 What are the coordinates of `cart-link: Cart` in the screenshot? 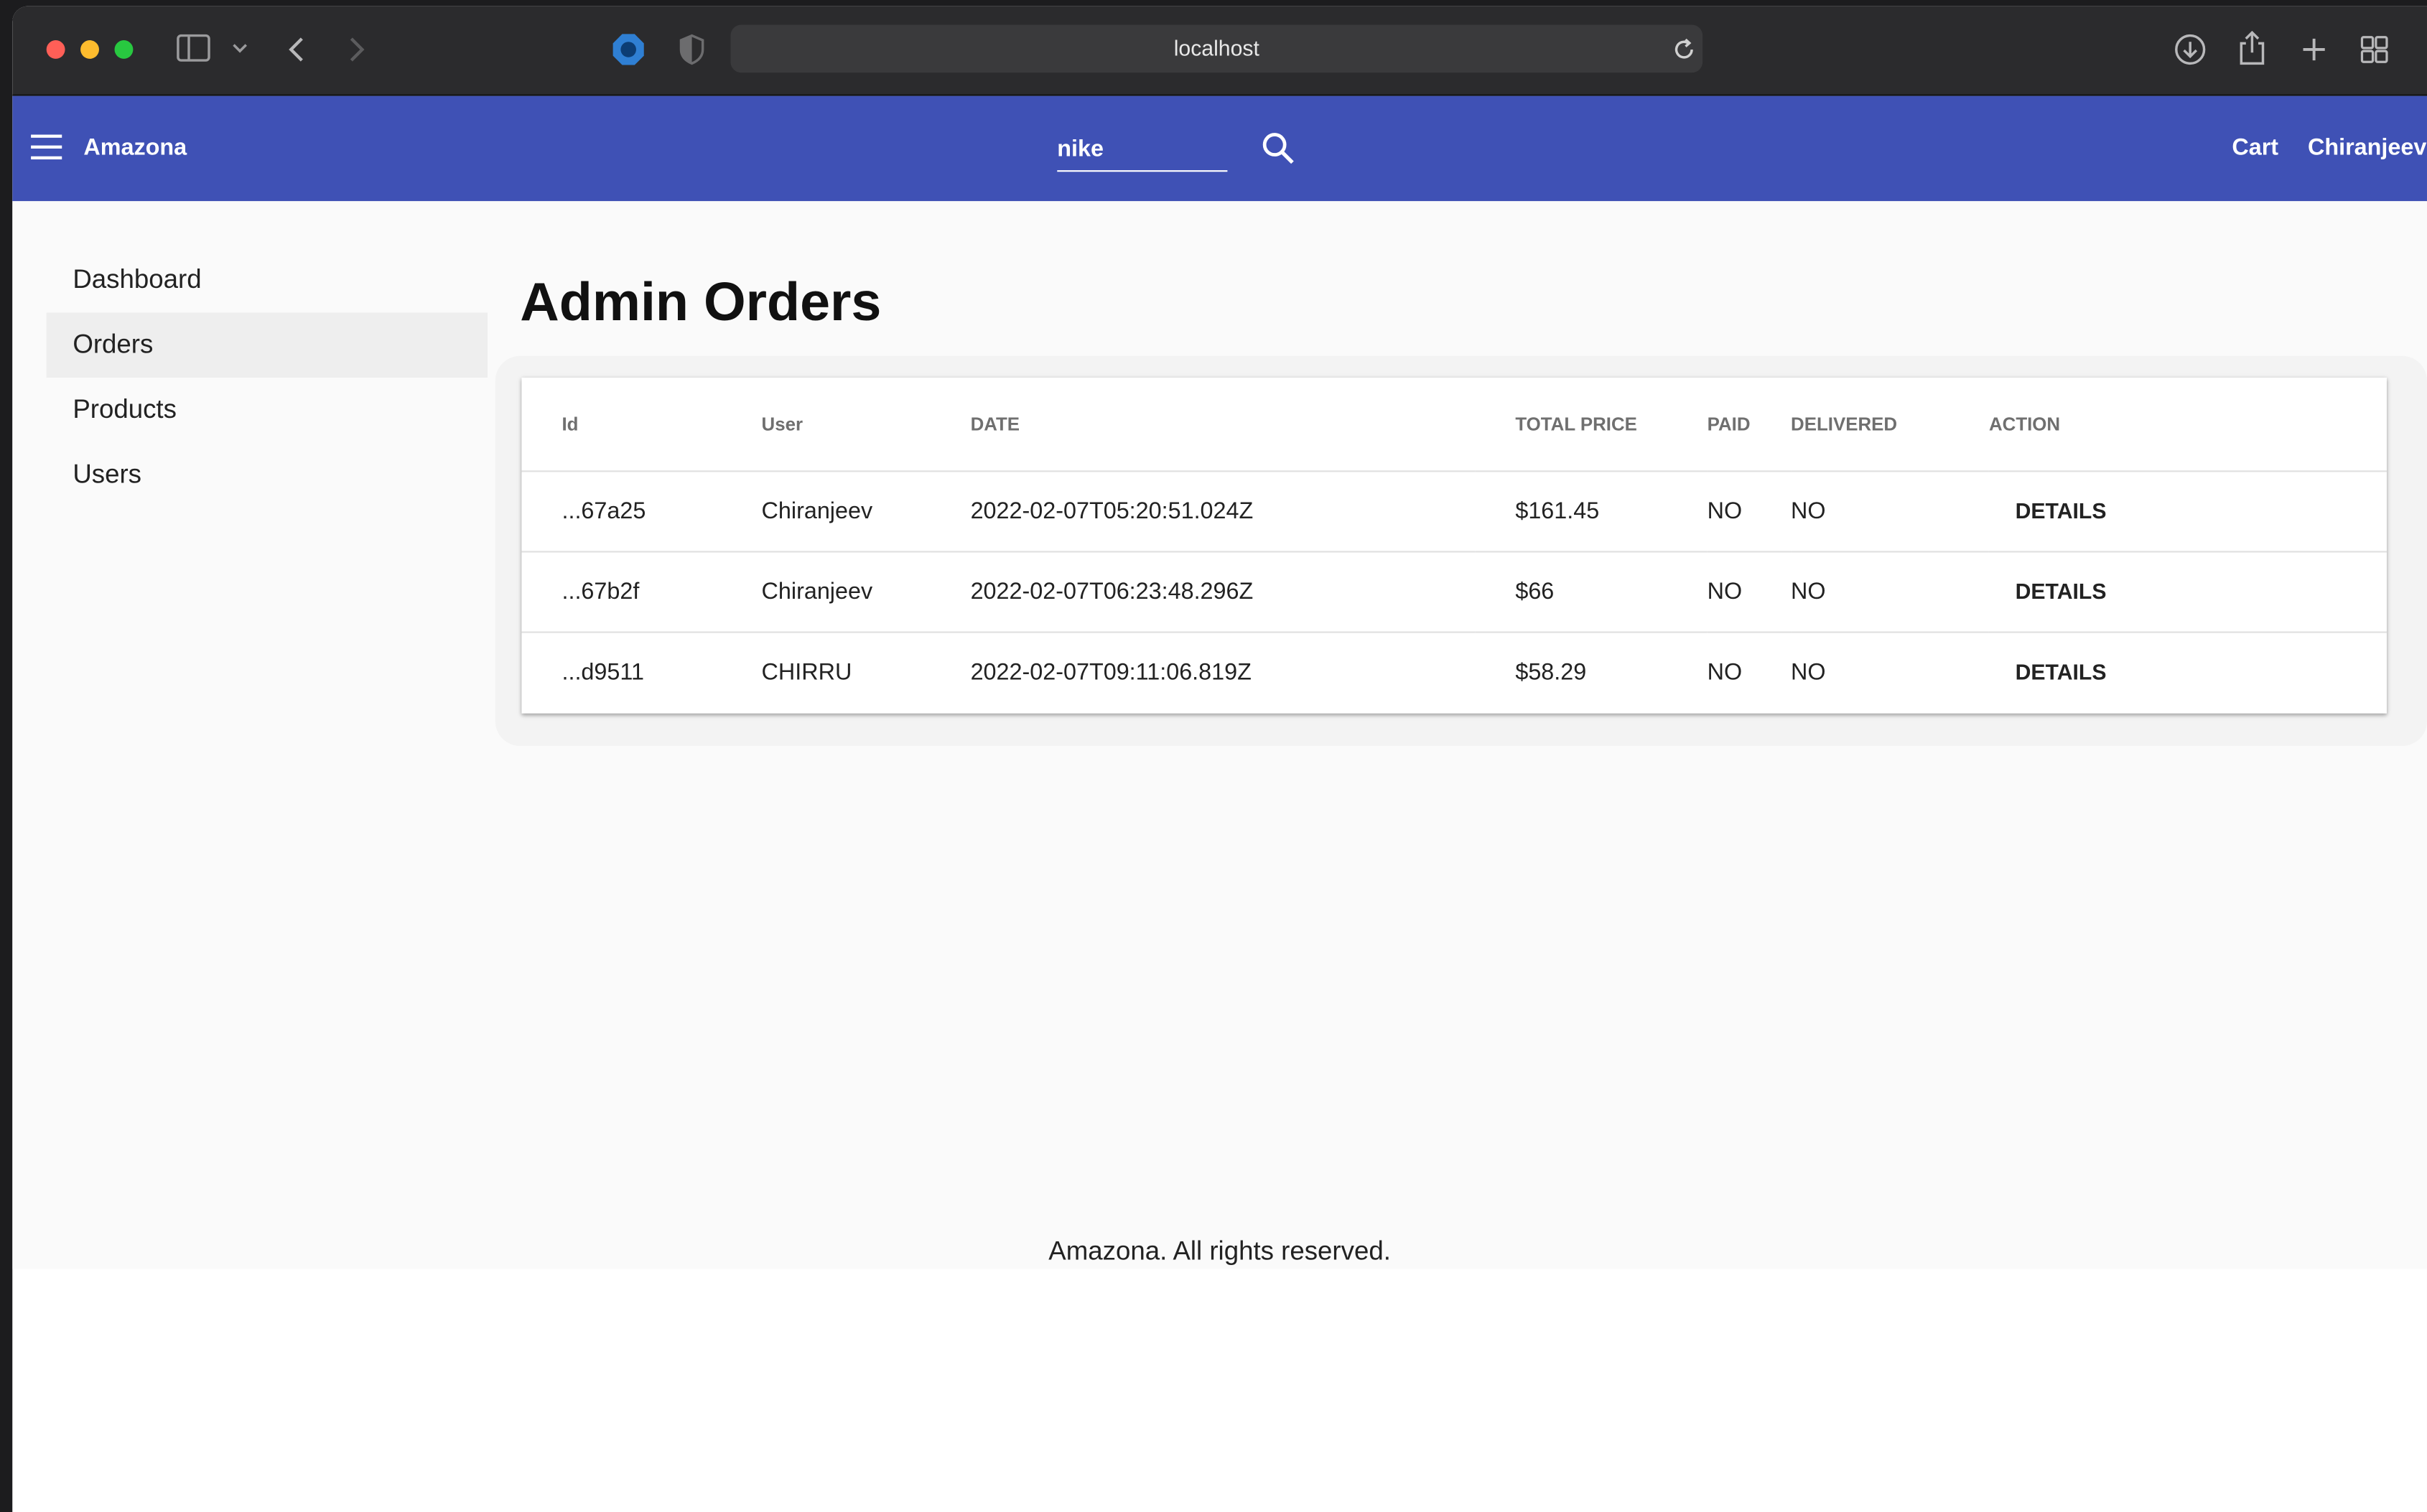 It's located at (2255, 149).